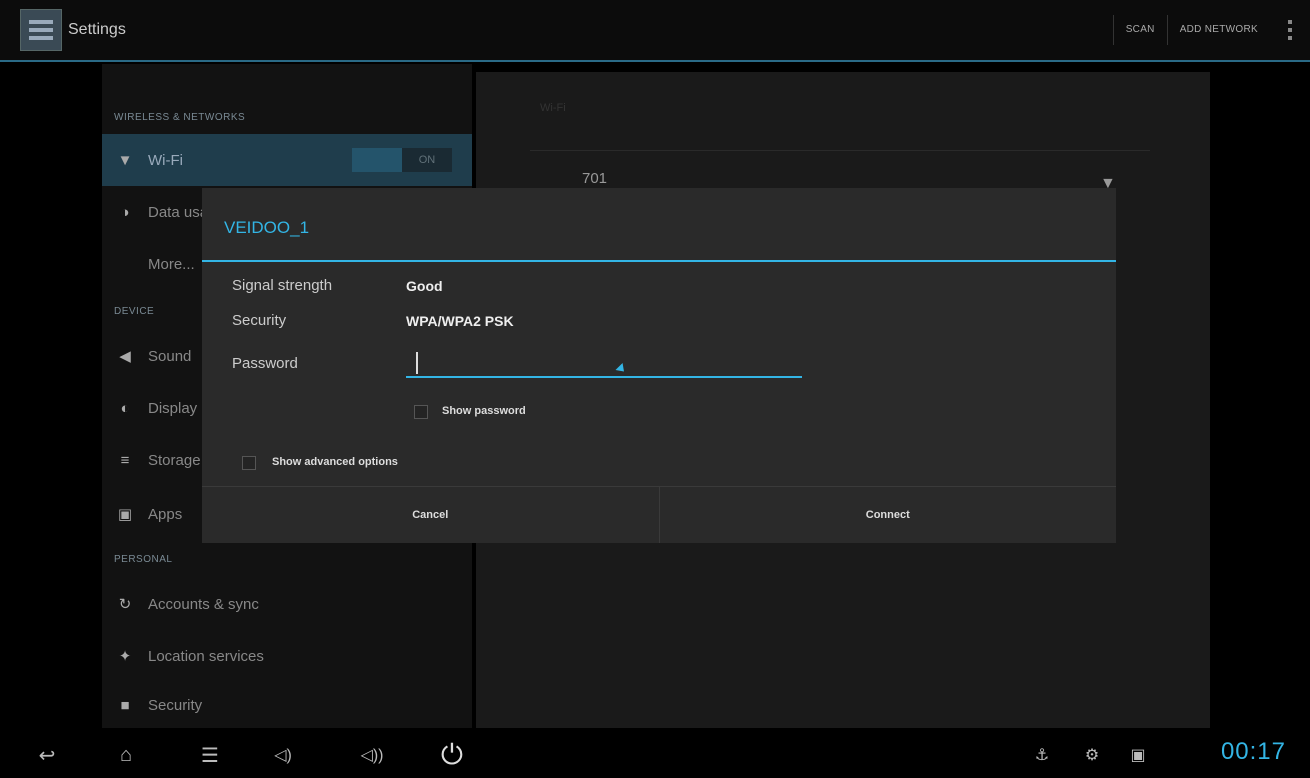 The image size is (1310, 778). What do you see at coordinates (165, 160) in the screenshot?
I see `sidebar-item-label: Wi-Fi` at bounding box center [165, 160].